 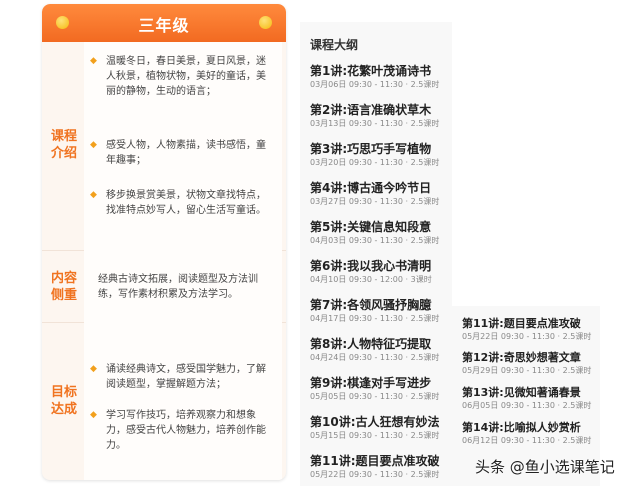 I want to click on section-body: 经典古诗文拓展，阅读题型及方法训练，写作素材积累及方法学习。, so click(x=183, y=286).